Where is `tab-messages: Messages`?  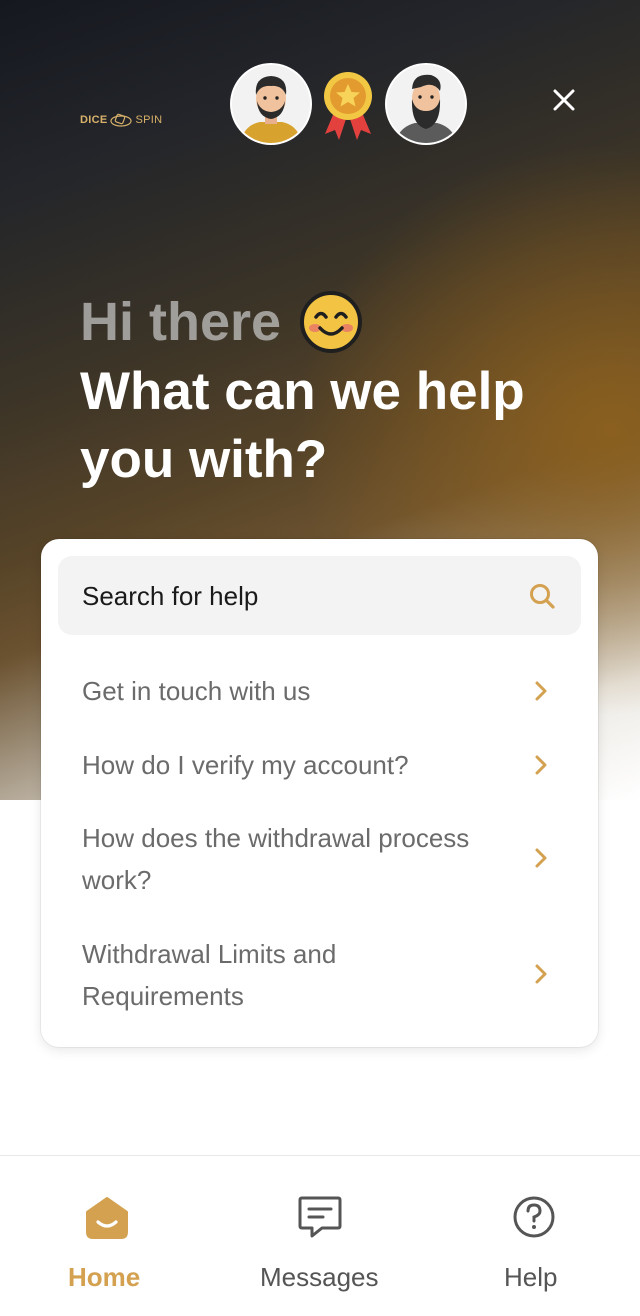
tab-messages: Messages is located at coordinates (320, 1236).